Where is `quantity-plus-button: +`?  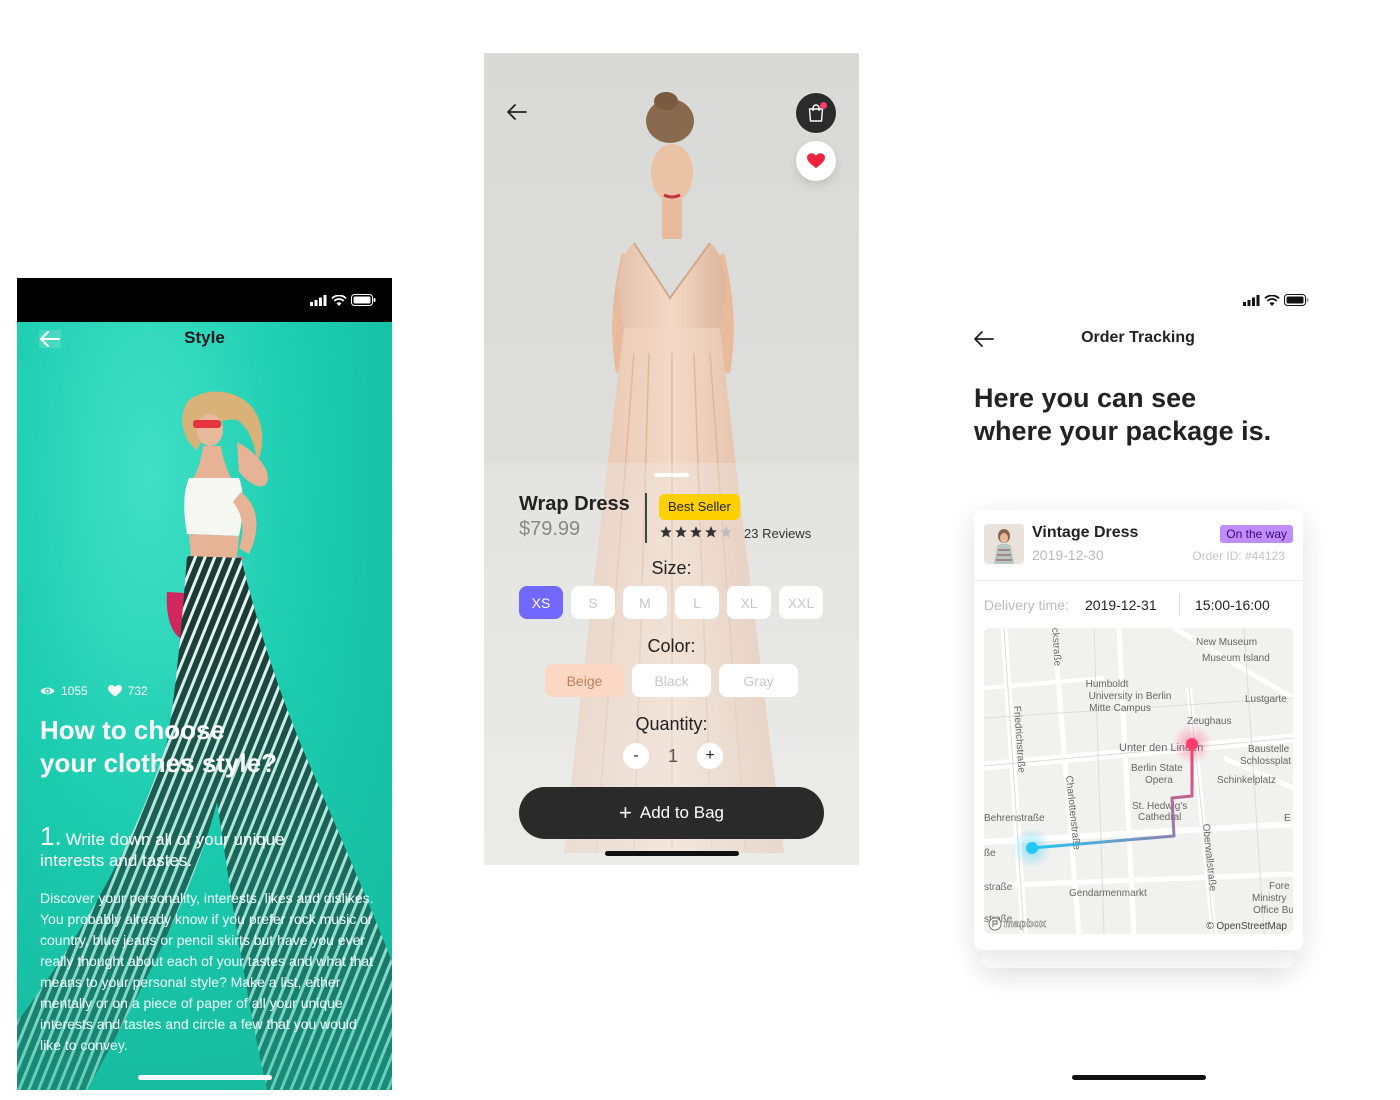
quantity-plus-button: + is located at coordinates (710, 756).